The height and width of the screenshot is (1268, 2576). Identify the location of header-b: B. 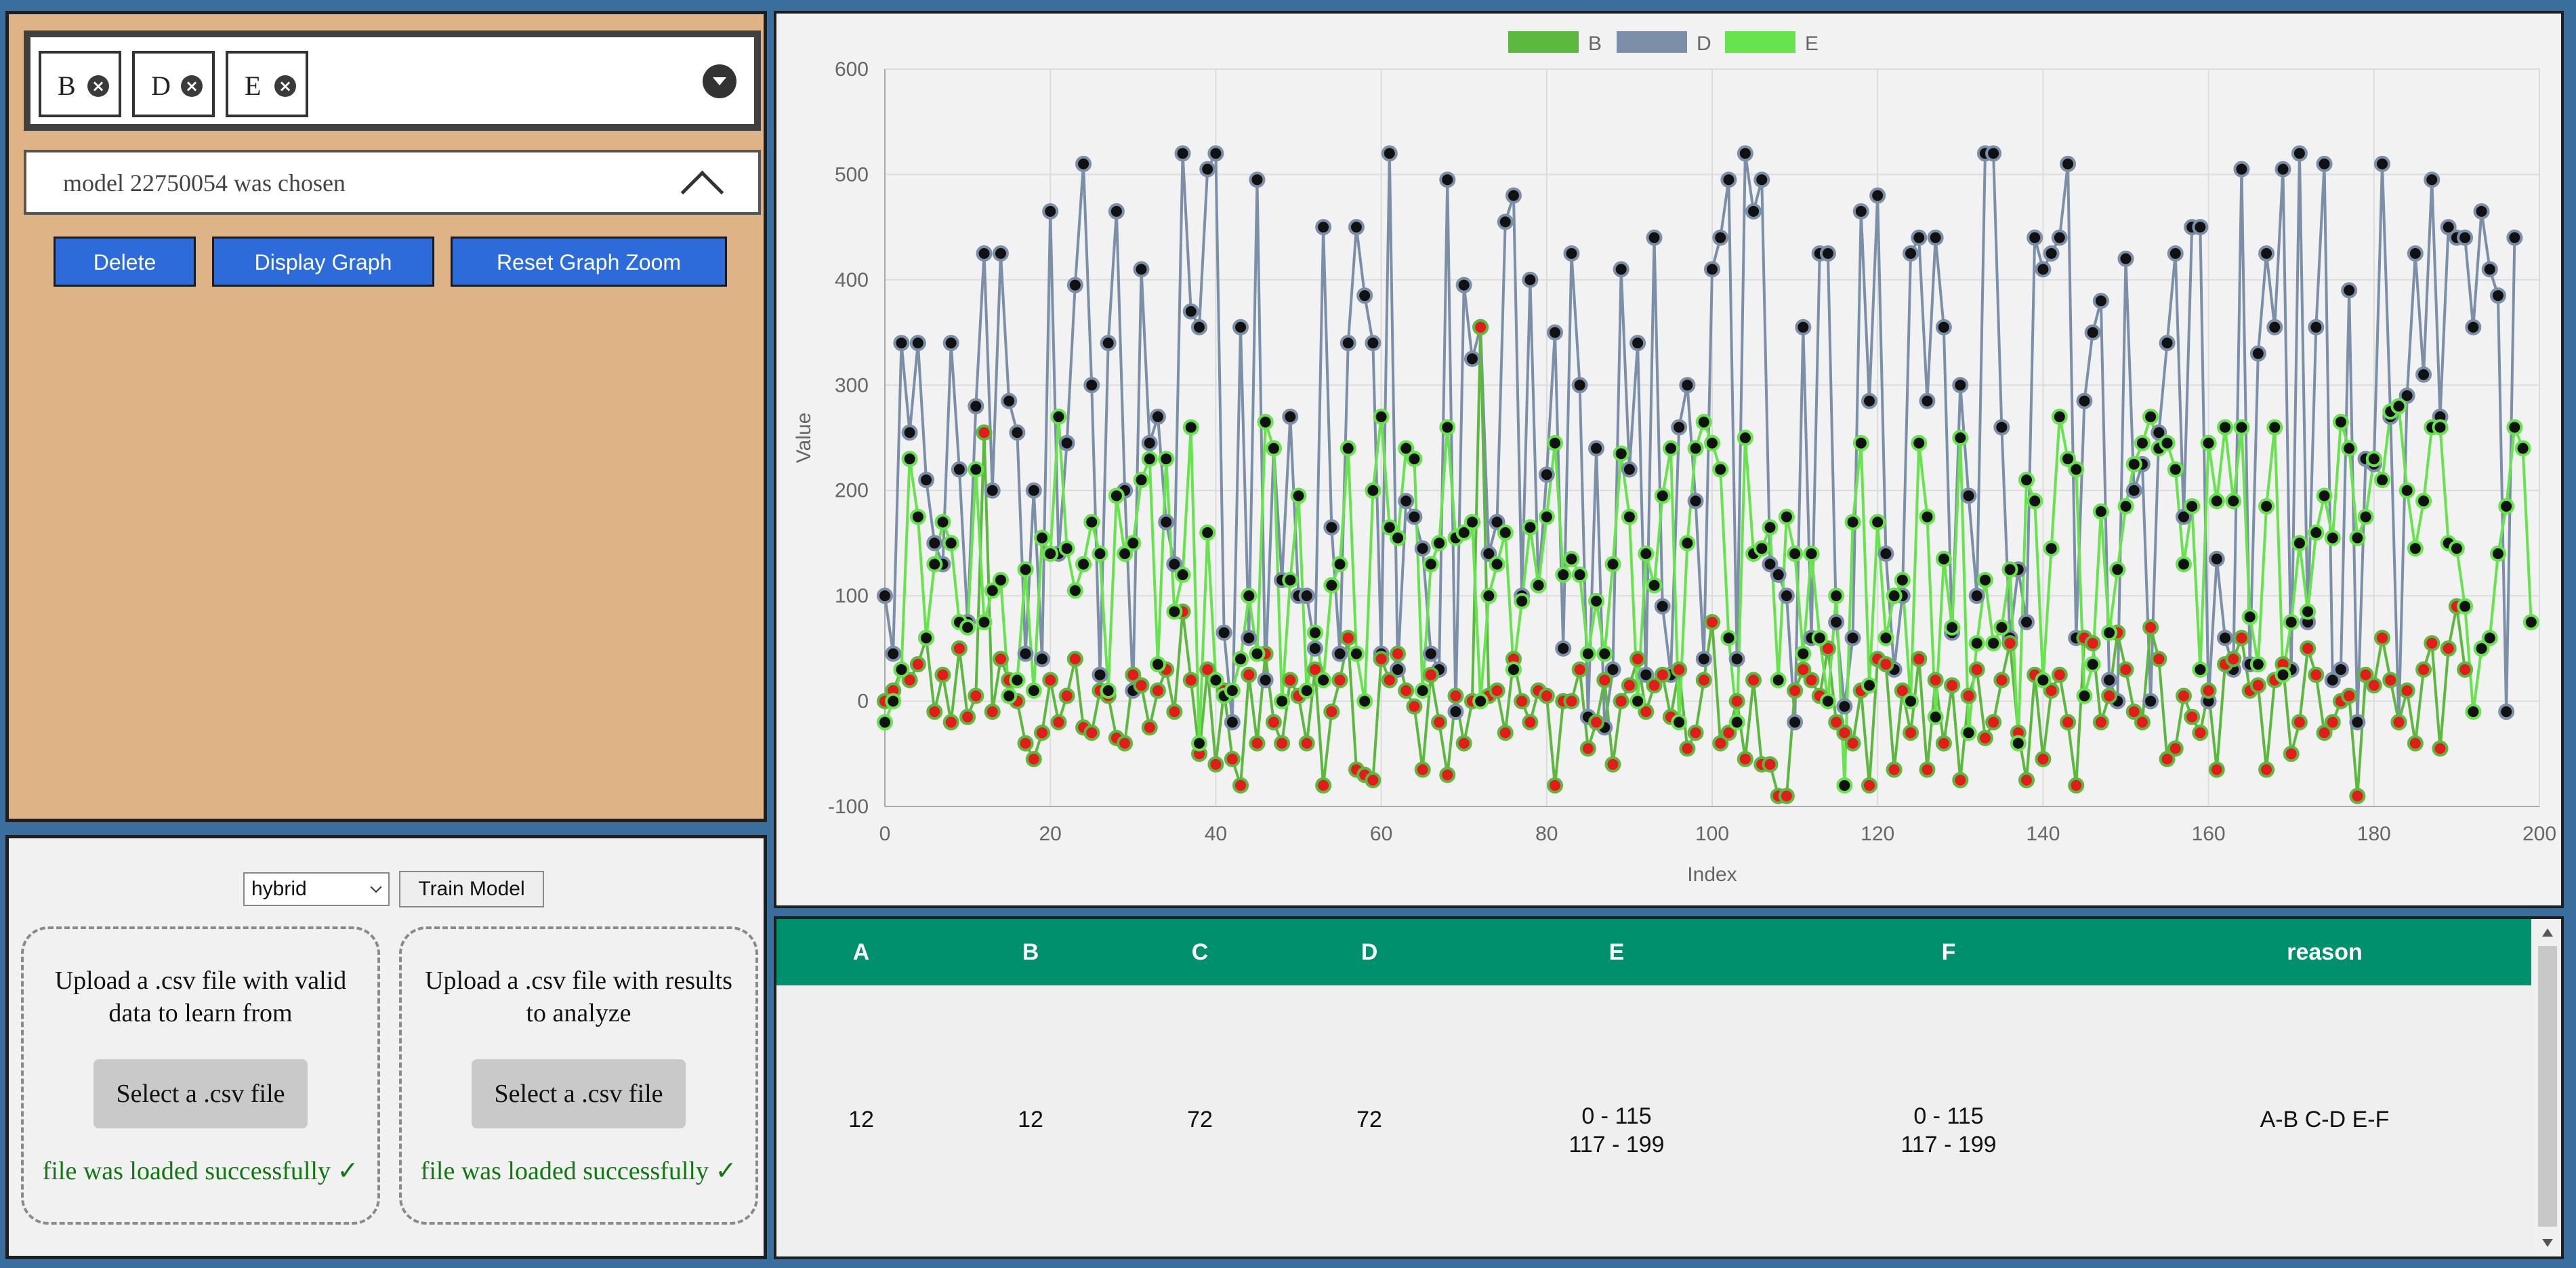
(1030, 952).